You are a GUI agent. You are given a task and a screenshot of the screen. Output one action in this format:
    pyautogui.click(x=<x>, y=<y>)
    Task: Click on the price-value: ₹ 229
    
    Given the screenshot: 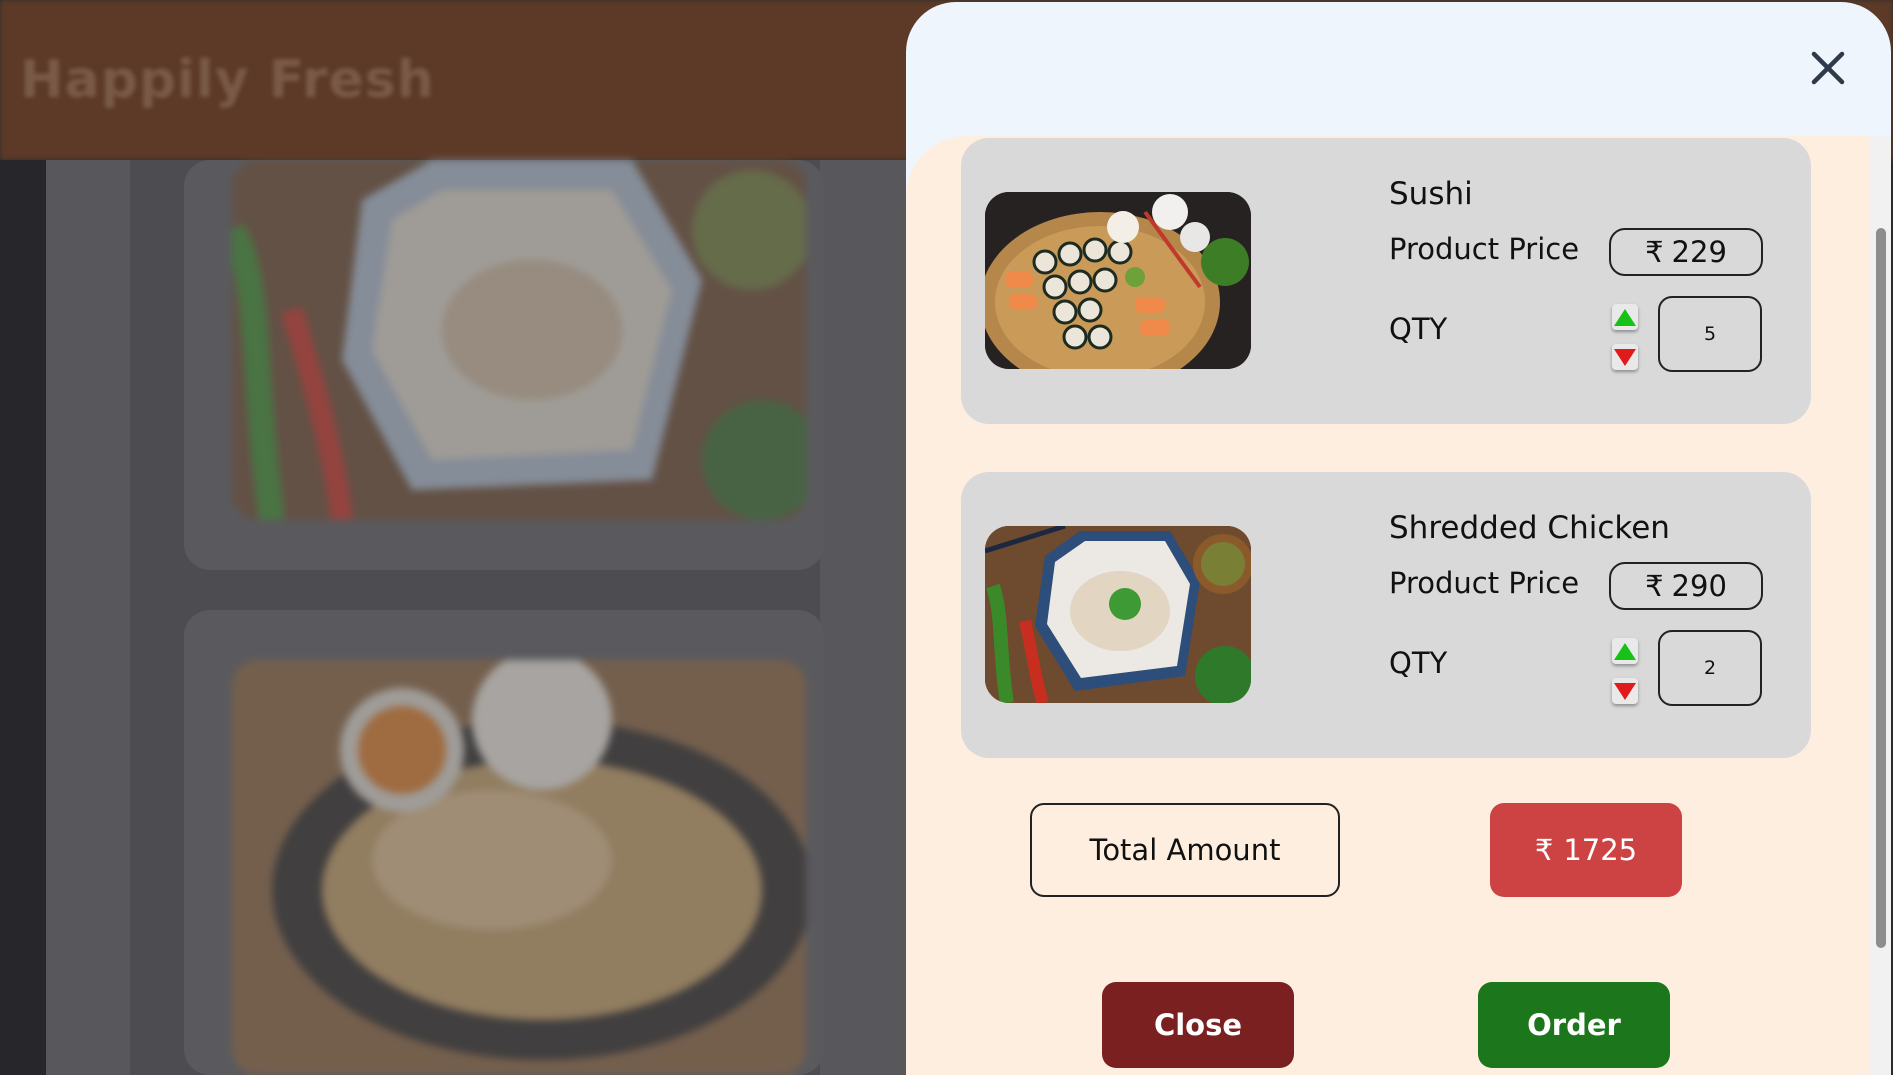 What is the action you would take?
    pyautogui.click(x=1686, y=252)
    